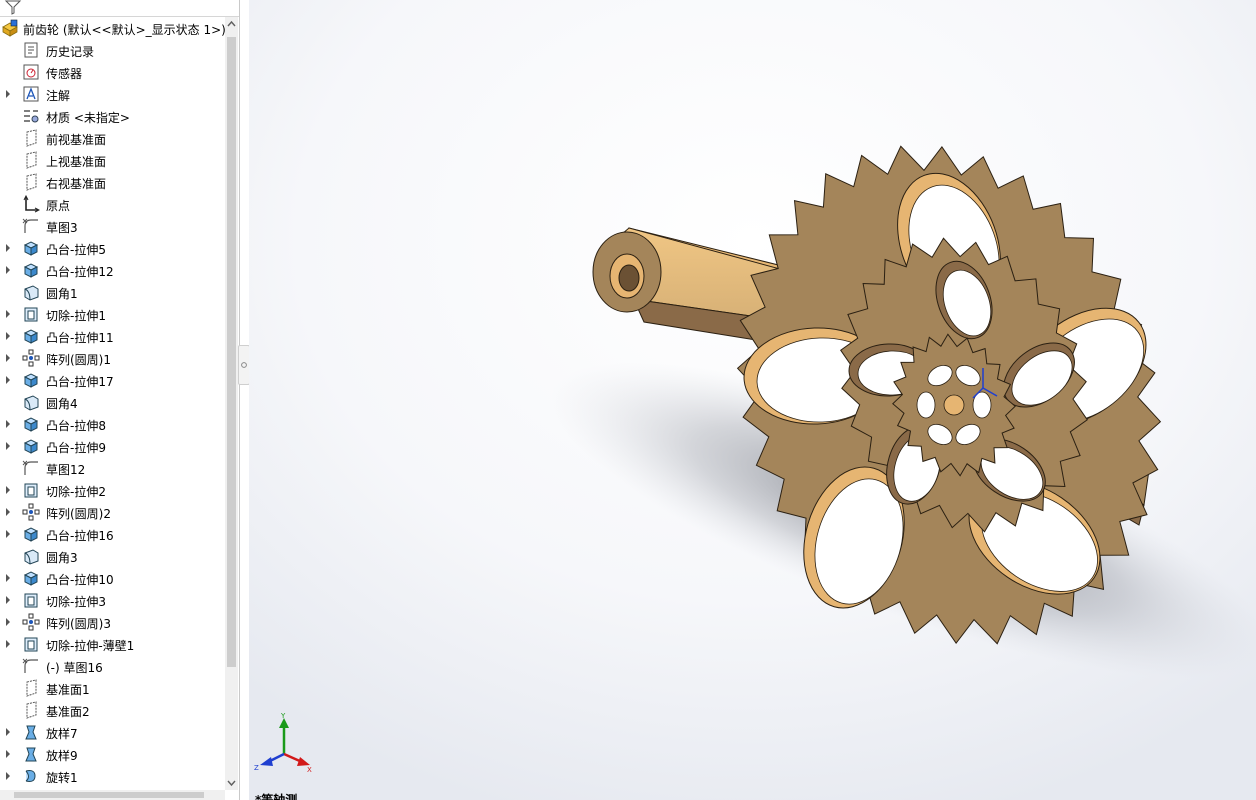  Describe the element at coordinates (112, 468) in the screenshot. I see `tree-item: 草图12` at that location.